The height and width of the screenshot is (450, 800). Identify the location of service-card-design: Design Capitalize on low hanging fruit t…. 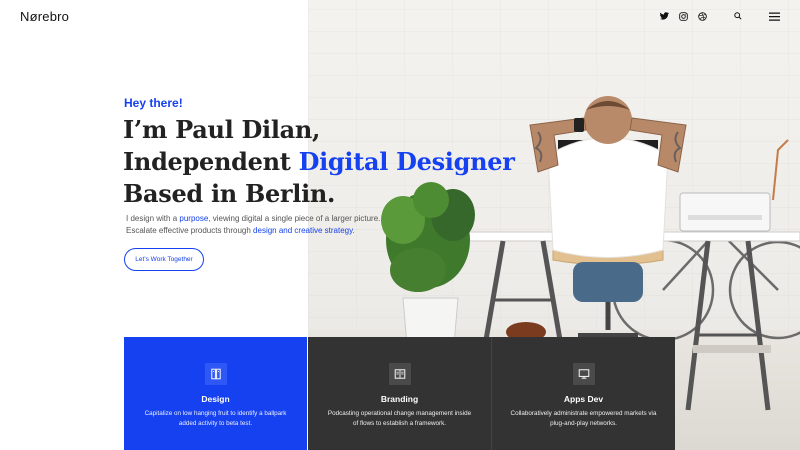
(215, 393).